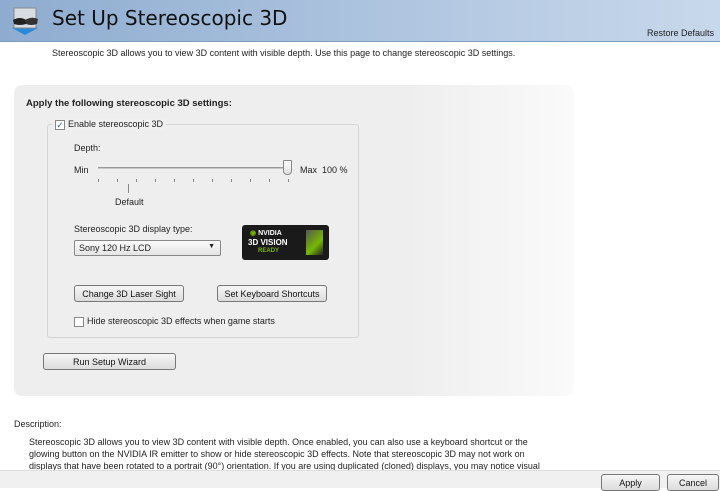  Describe the element at coordinates (170, 18) in the screenshot. I see `page-title: Set Up Stereoscopic 3D` at that location.